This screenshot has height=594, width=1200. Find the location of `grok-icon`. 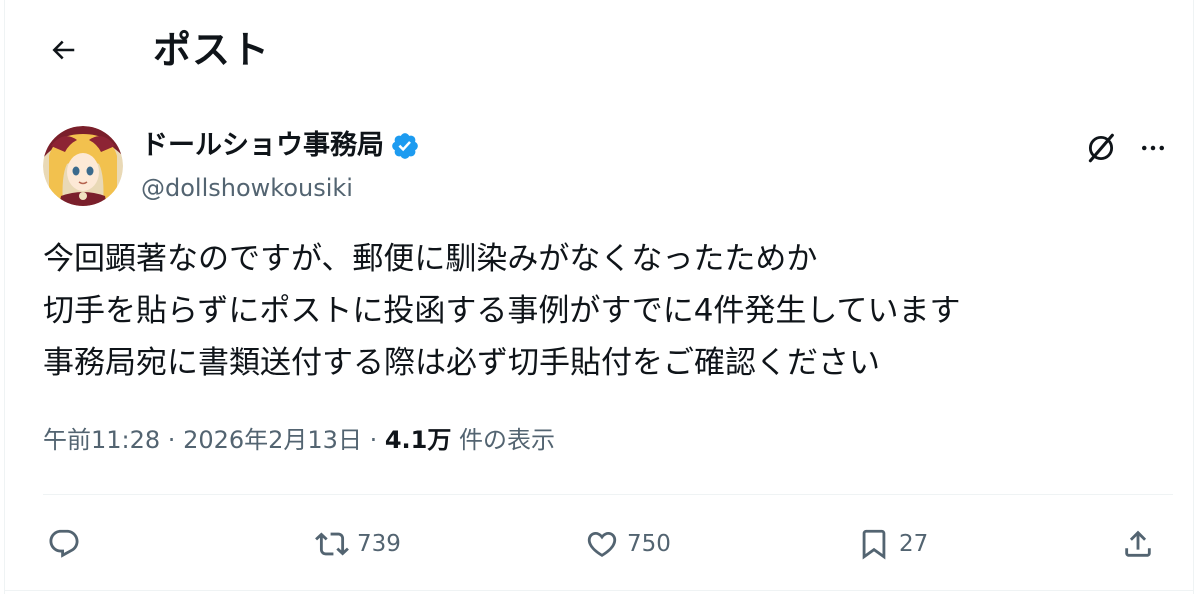

grok-icon is located at coordinates (1101, 148).